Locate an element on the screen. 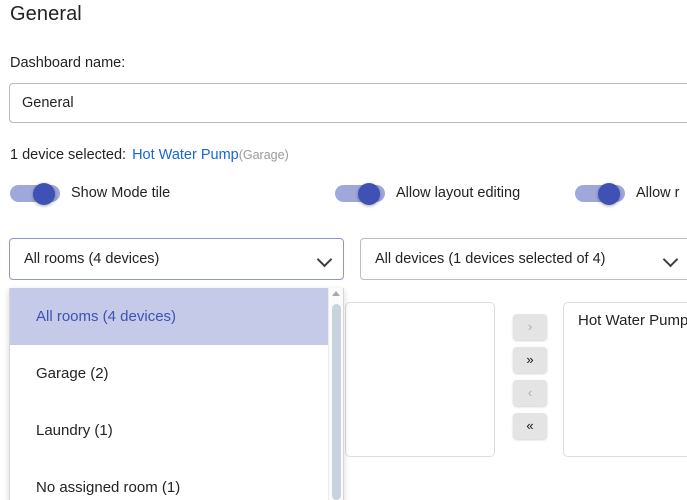 This screenshot has height=500, width=687. device-filter-select: All devices (1 devices selected of 4) is located at coordinates (523, 259).